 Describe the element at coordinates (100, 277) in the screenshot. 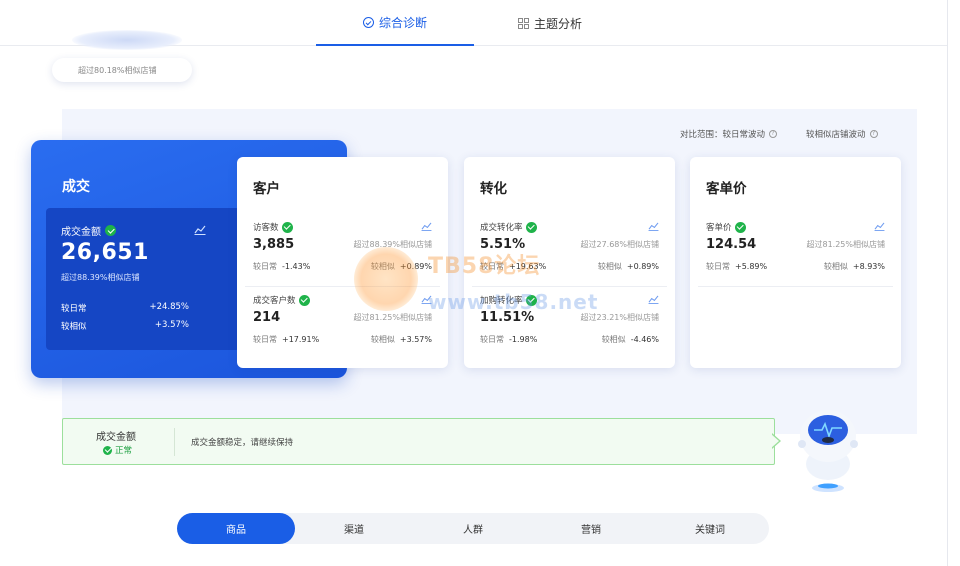

I see `deal-amount-sub: 超过88.39%相似店铺` at that location.